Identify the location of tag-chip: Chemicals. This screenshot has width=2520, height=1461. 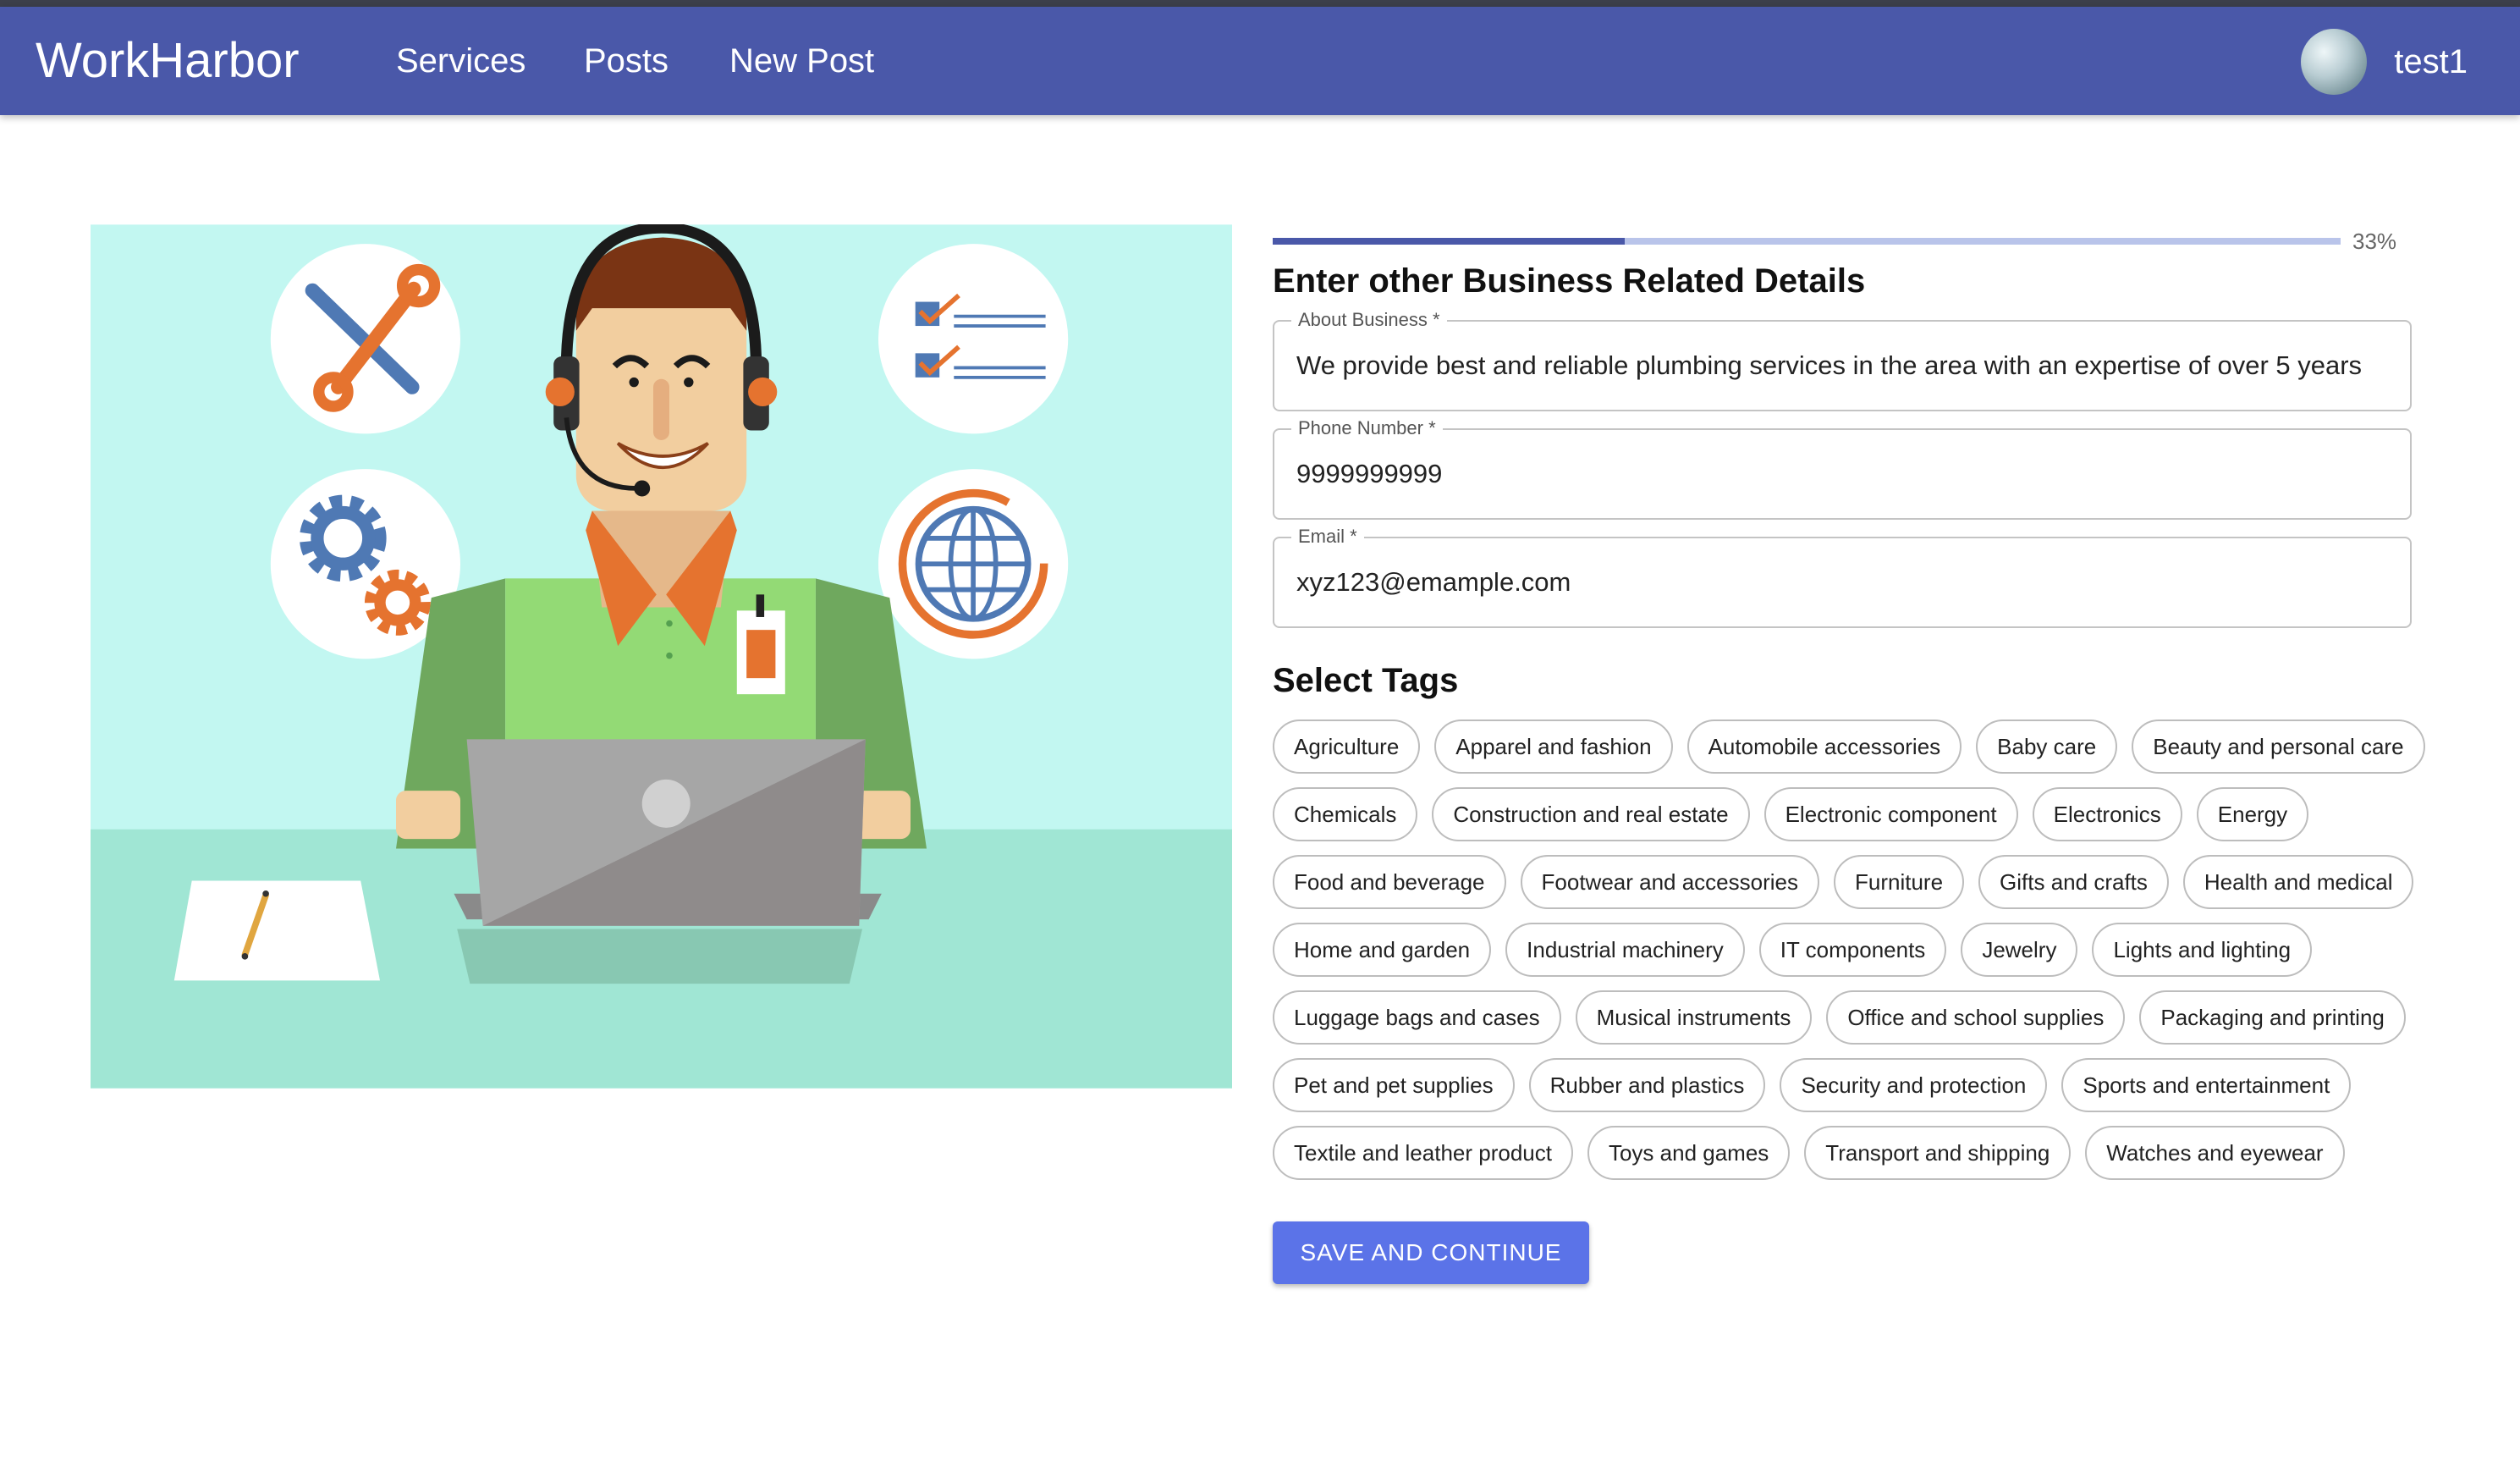
(1346, 814).